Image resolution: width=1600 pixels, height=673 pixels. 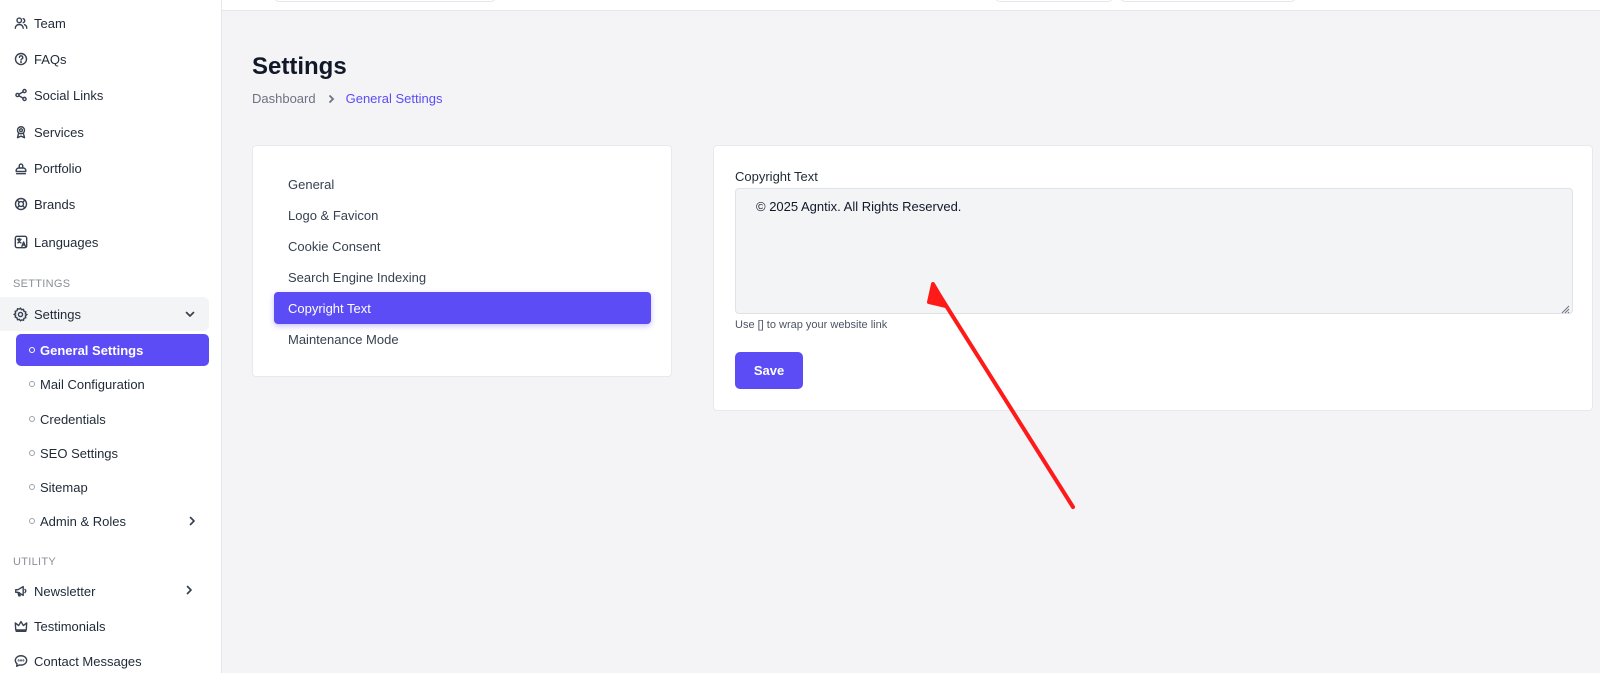 What do you see at coordinates (112, 419) in the screenshot?
I see `sidebar-item-credentials: Credentials` at bounding box center [112, 419].